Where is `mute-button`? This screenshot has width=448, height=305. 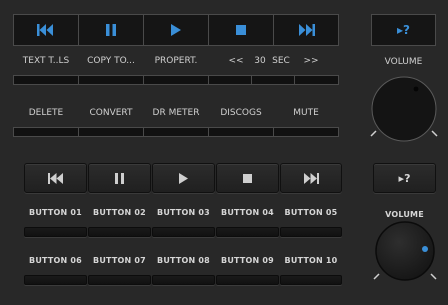
mute-button is located at coordinates (306, 132).